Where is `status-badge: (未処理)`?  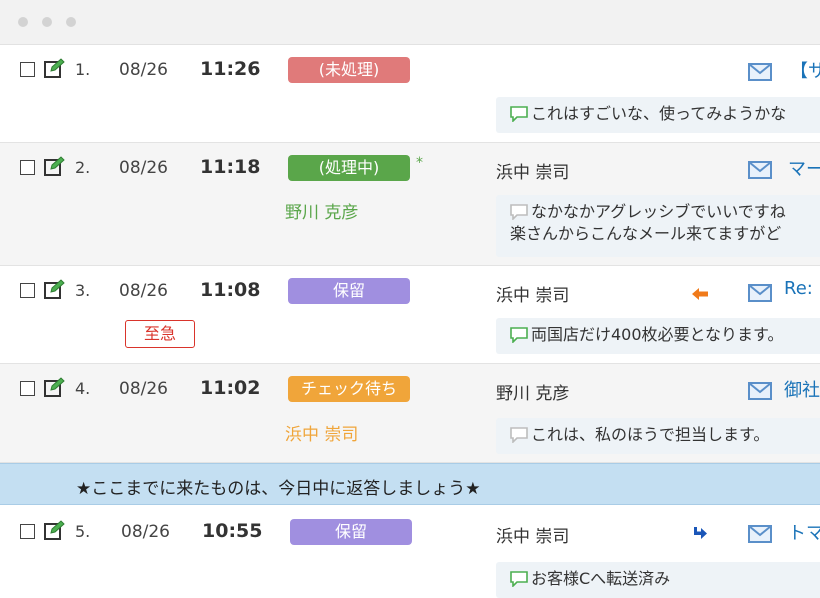 status-badge: (未処理) is located at coordinates (349, 70).